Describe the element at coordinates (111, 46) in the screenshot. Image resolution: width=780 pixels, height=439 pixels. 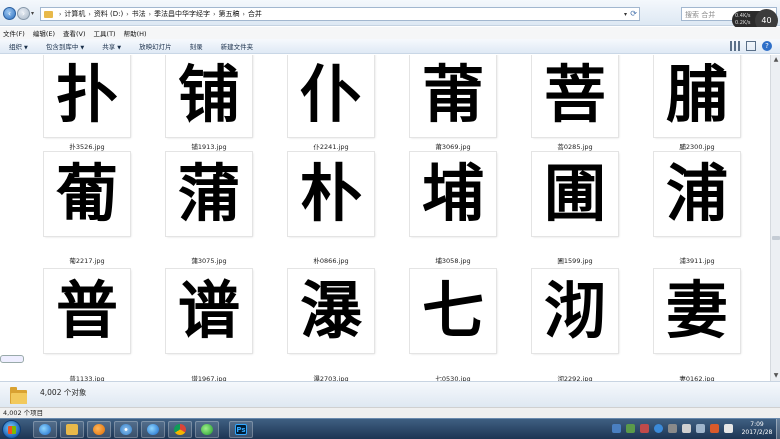
I see `share-button: 共享 ▼` at that location.